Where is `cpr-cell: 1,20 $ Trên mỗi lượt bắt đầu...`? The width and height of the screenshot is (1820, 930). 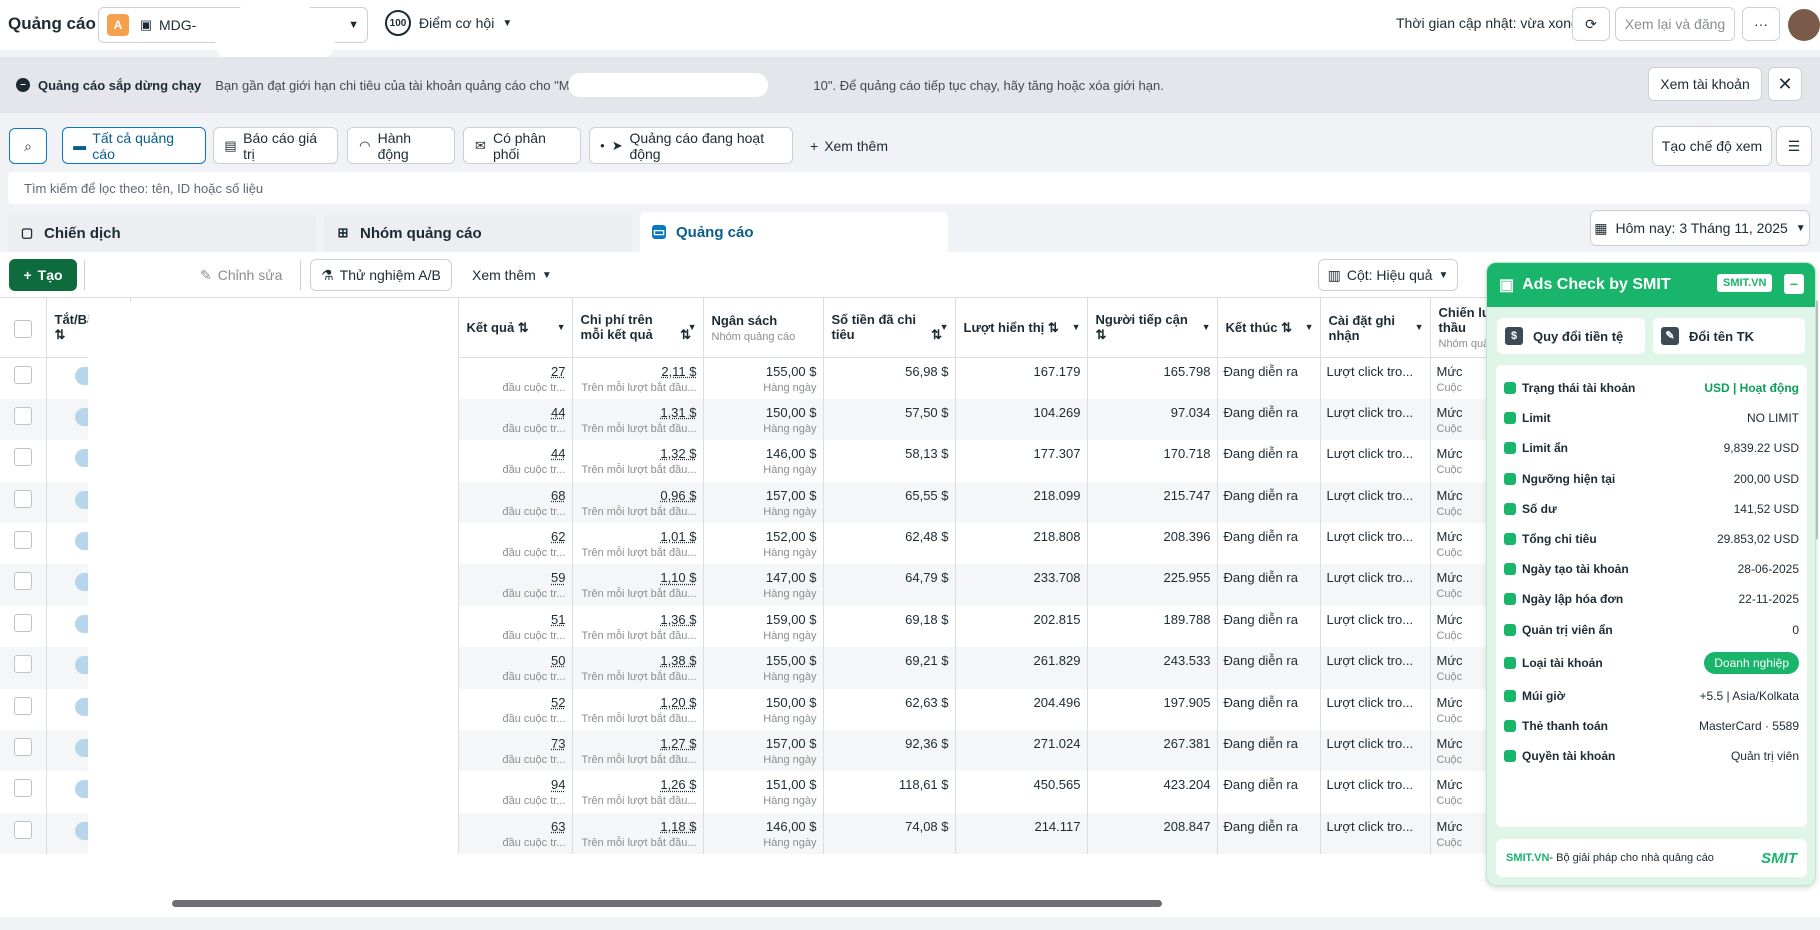 cpr-cell: 1,20 $ Trên mỗi lượt bắt đầu... is located at coordinates (638, 709).